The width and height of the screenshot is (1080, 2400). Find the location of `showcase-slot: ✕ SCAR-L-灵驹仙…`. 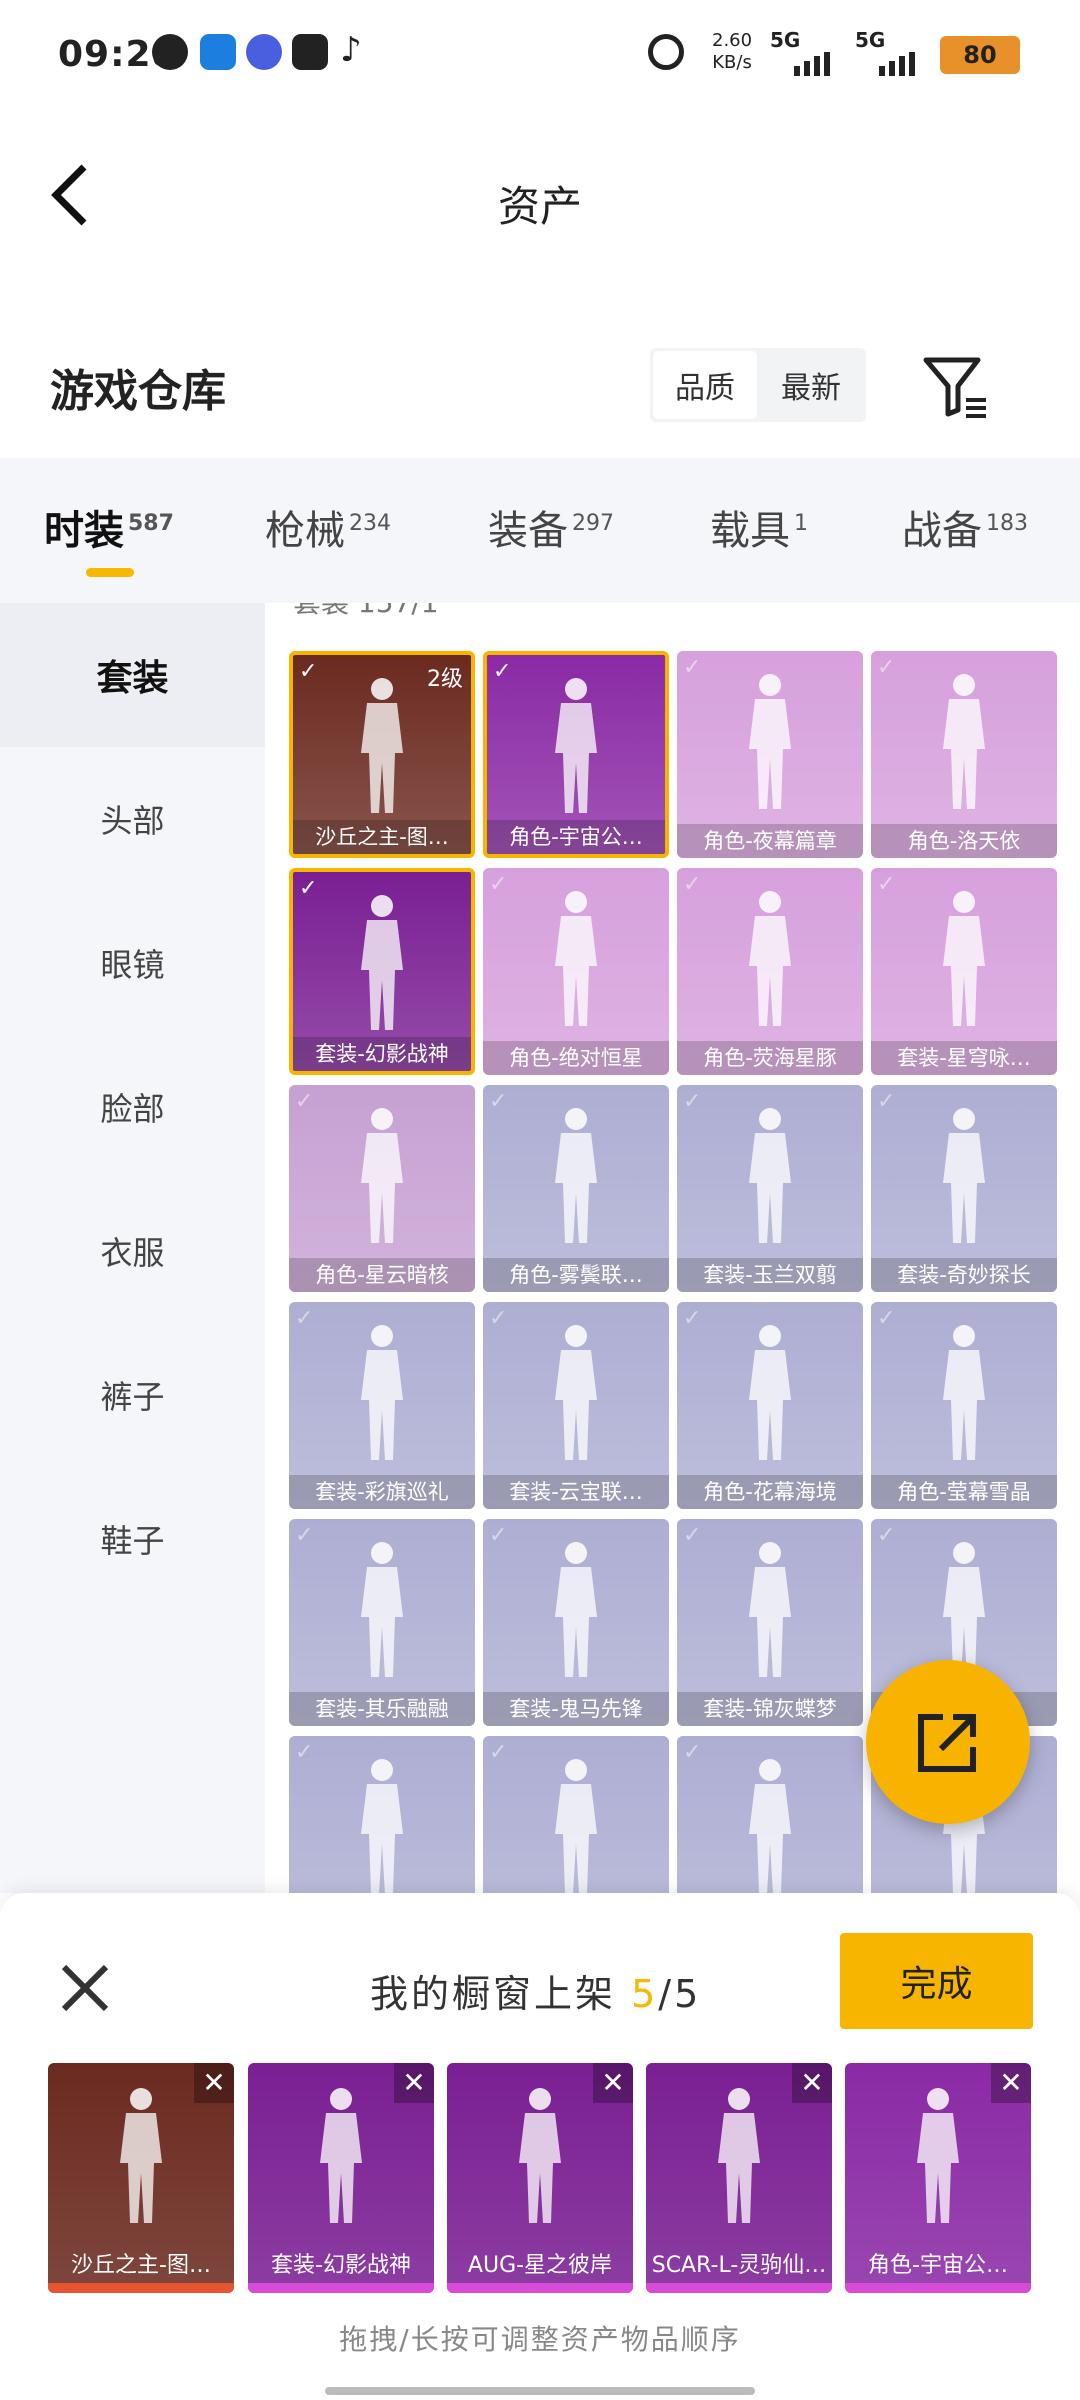

showcase-slot: ✕ SCAR-L-灵驹仙… is located at coordinates (739, 2178).